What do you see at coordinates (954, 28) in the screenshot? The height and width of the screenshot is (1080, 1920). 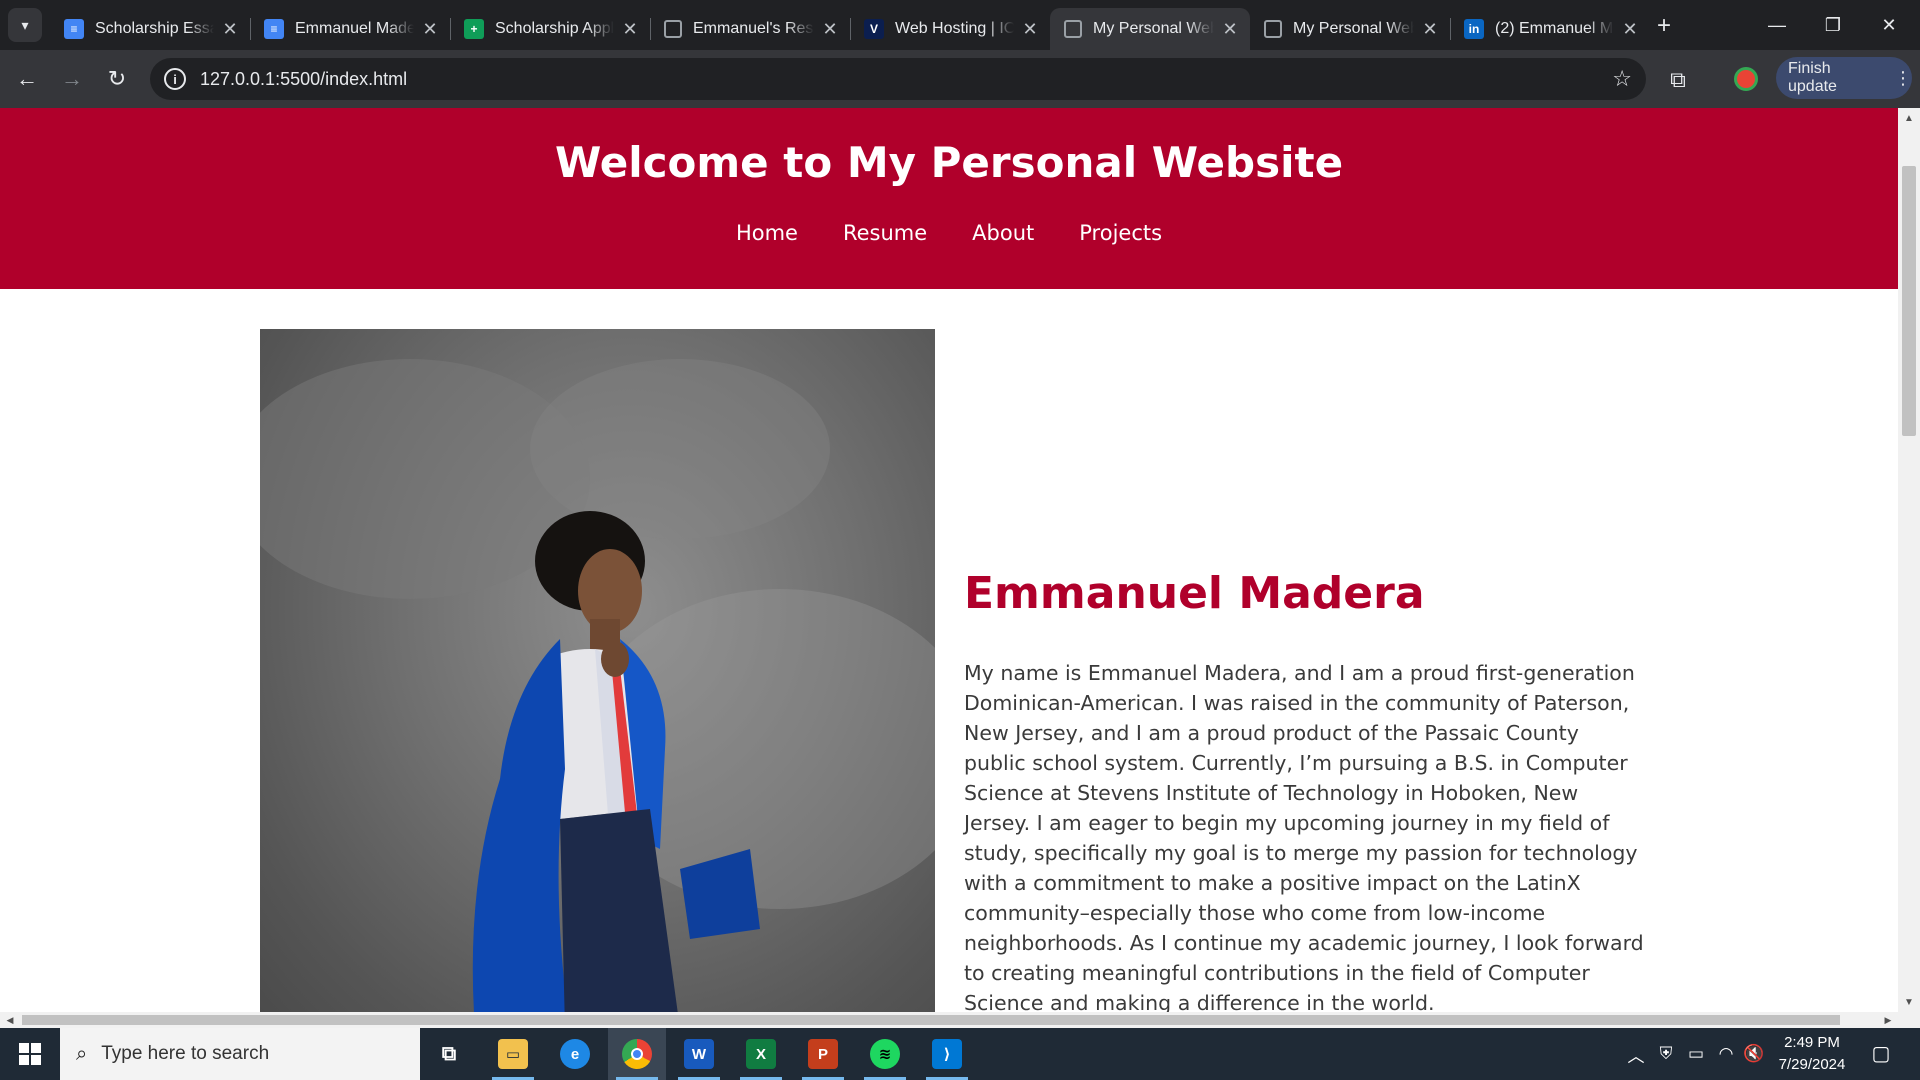 I see `tab-title: Web Hosting | IONOS` at bounding box center [954, 28].